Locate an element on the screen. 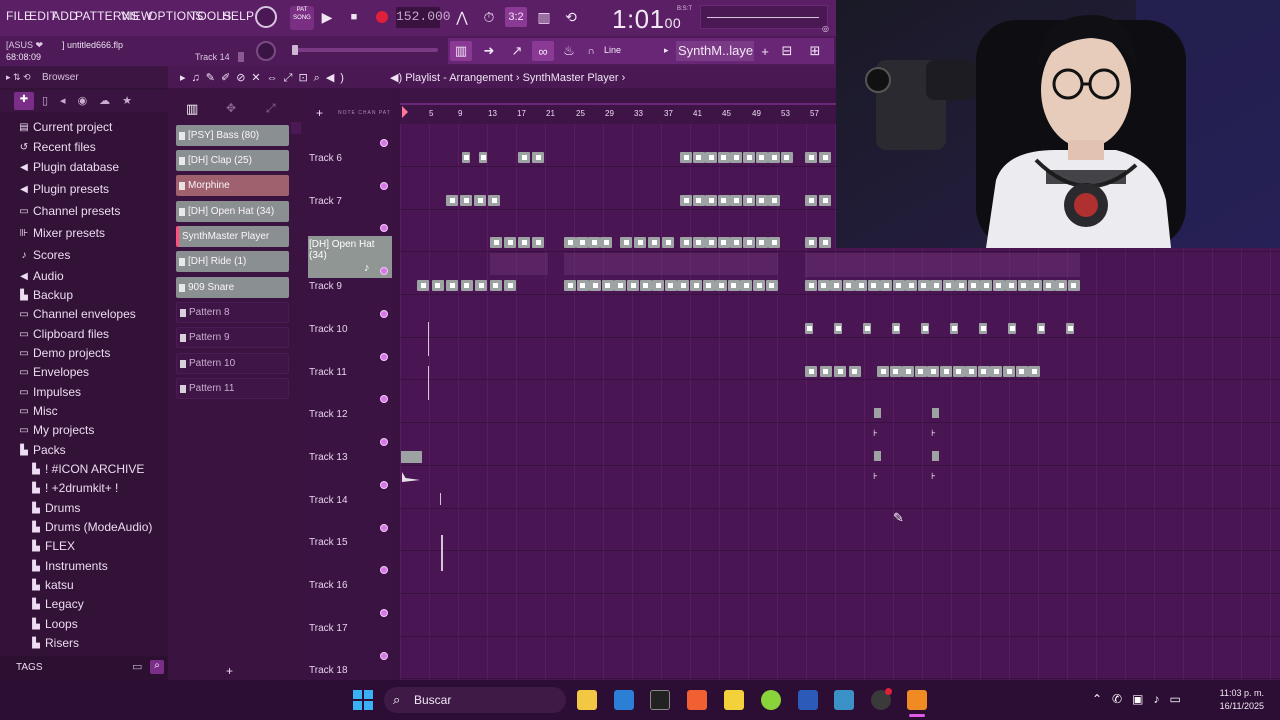 Image resolution: width=1280 pixels, height=720 pixels. browser-item: ▭ Channel envelopes is located at coordinates (76, 314).